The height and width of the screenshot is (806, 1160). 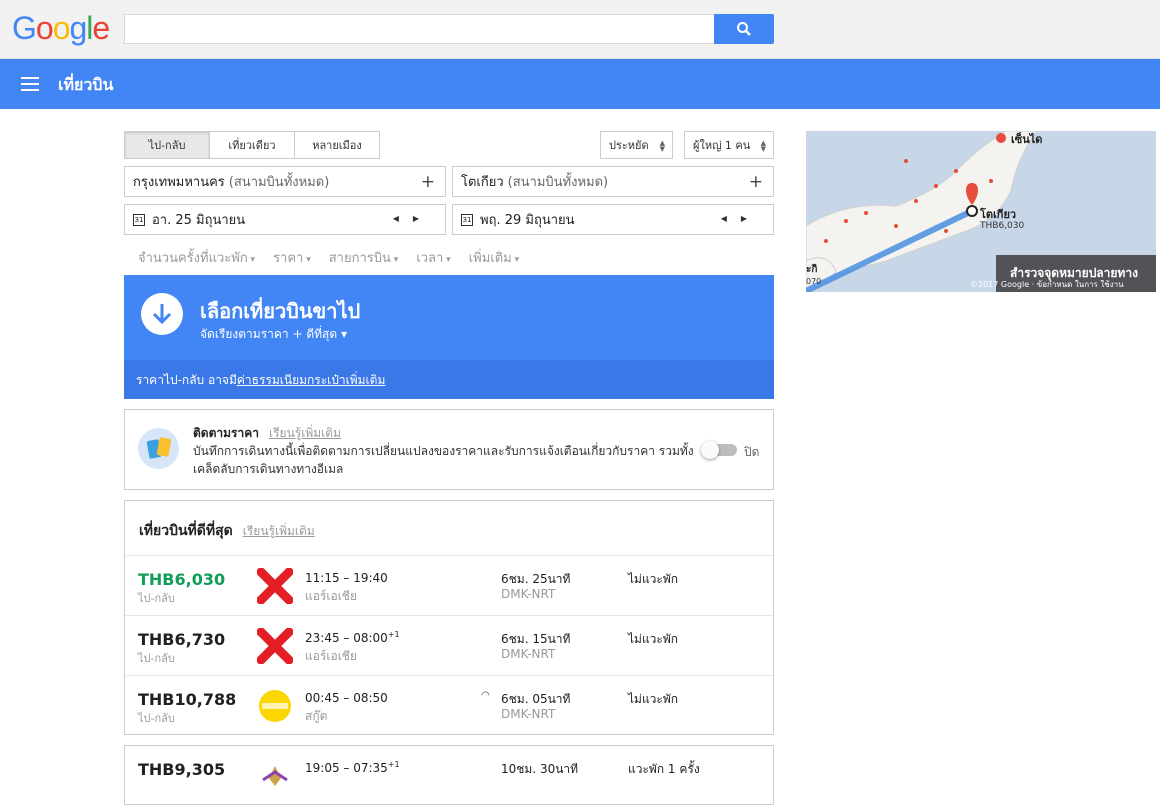 I want to click on wifi-icon: ◠, so click(x=485, y=695).